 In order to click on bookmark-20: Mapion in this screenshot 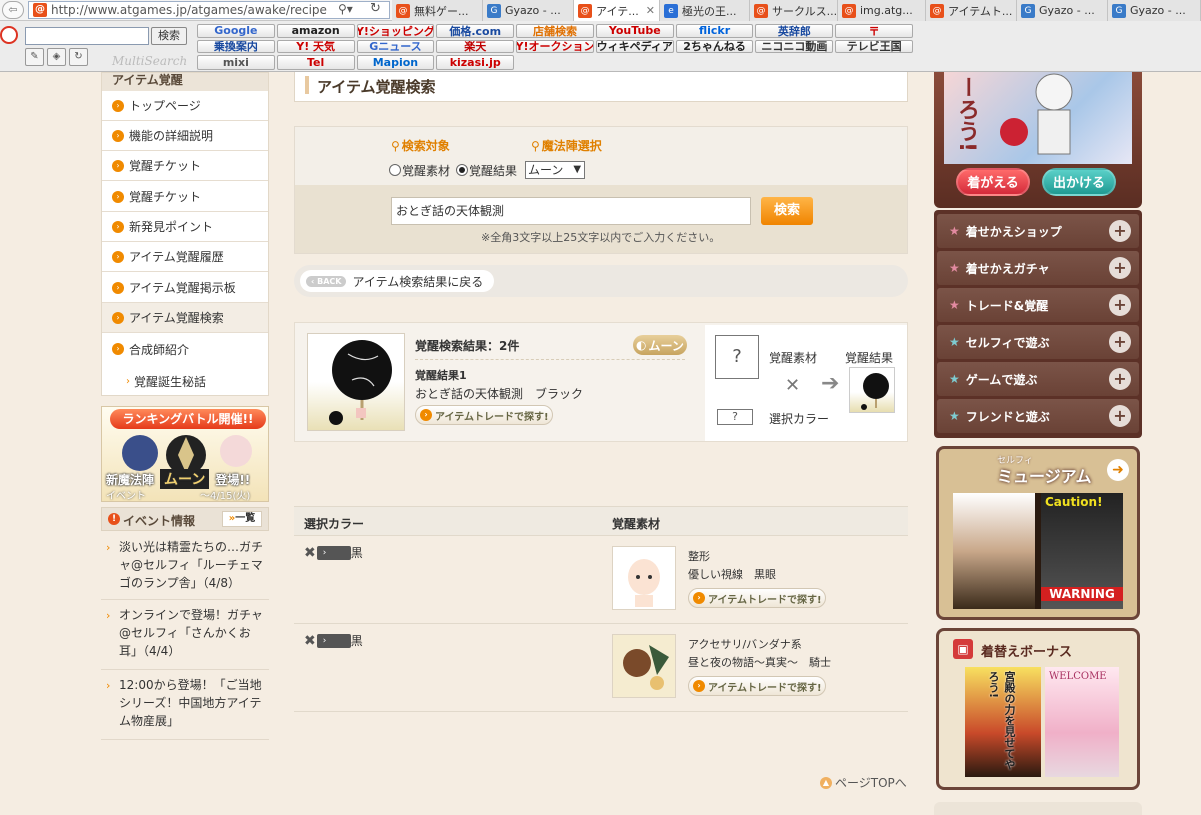, I will do `click(395, 62)`.